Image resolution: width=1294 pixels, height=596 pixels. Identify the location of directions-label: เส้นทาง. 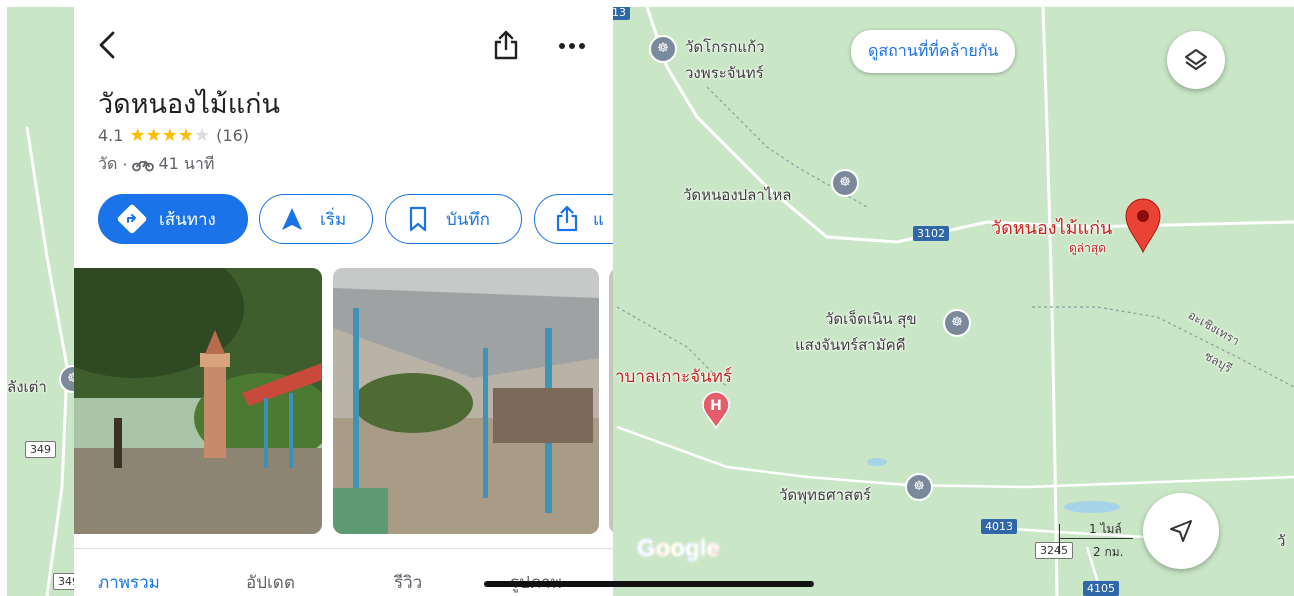
(187, 219).